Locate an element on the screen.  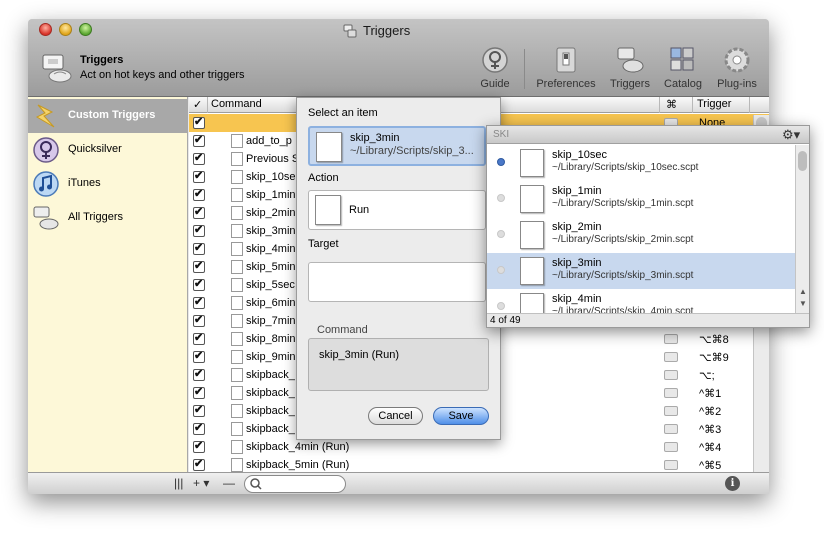
trigger-cell: ^⌘2 is located at coordinates (710, 411).